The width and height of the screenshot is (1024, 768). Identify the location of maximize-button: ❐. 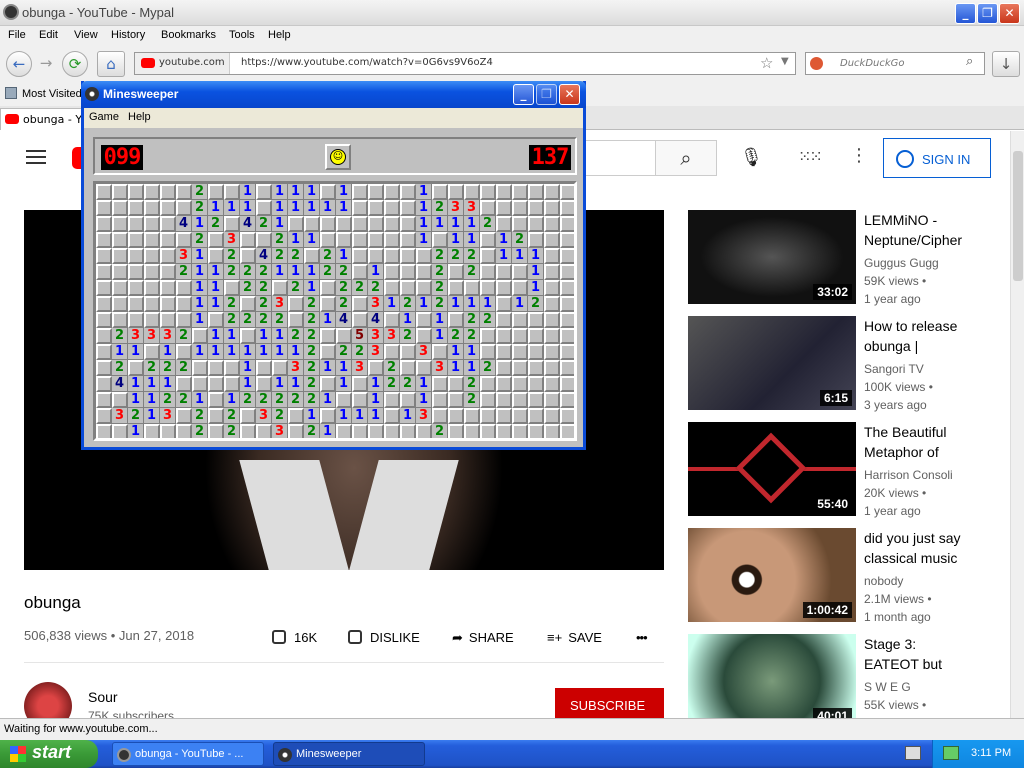
(987, 13).